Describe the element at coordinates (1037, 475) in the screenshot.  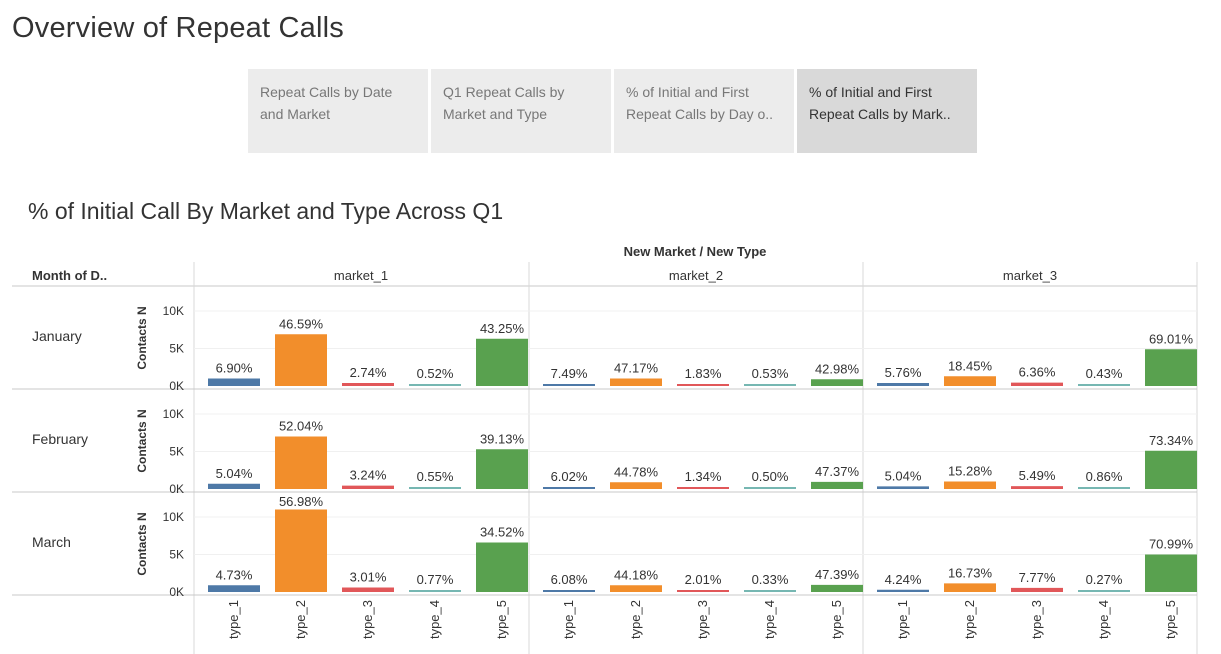
I see `data-label-february-market_3-type_3: 5.49%` at that location.